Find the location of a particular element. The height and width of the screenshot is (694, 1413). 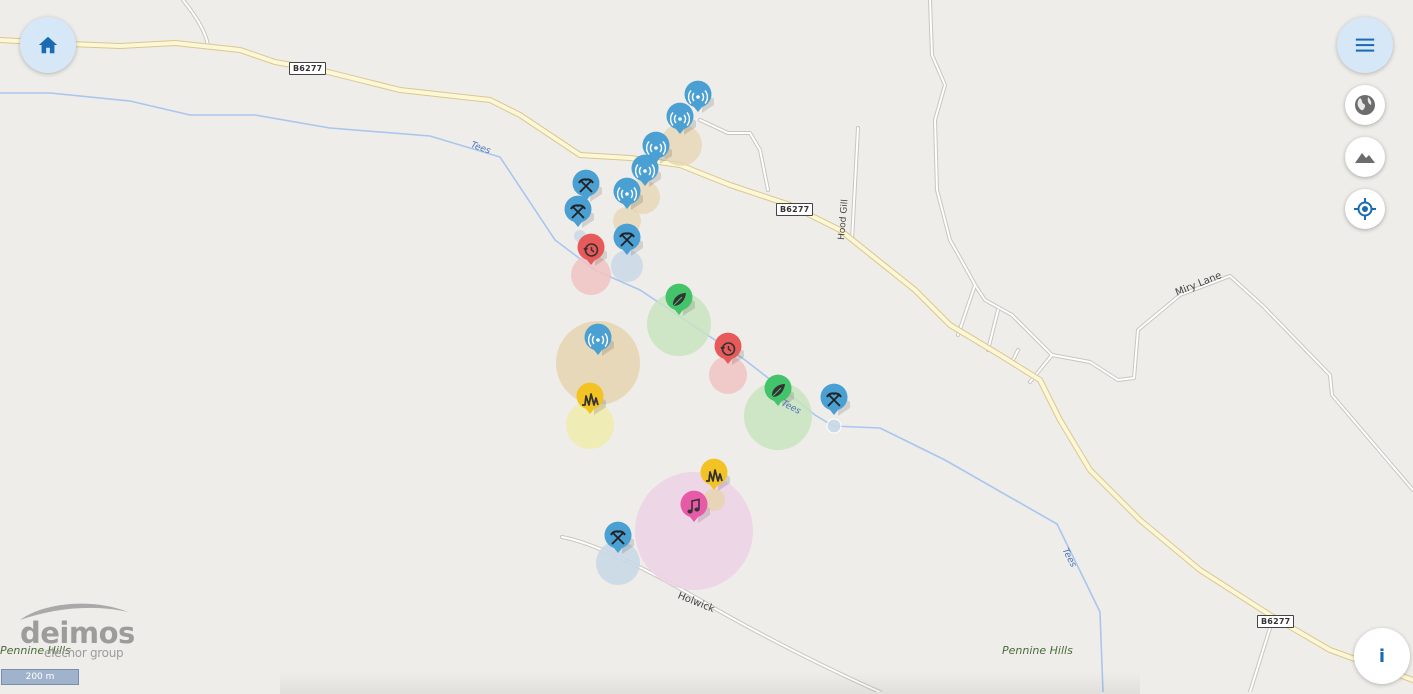

info-button: i is located at coordinates (1382, 656).